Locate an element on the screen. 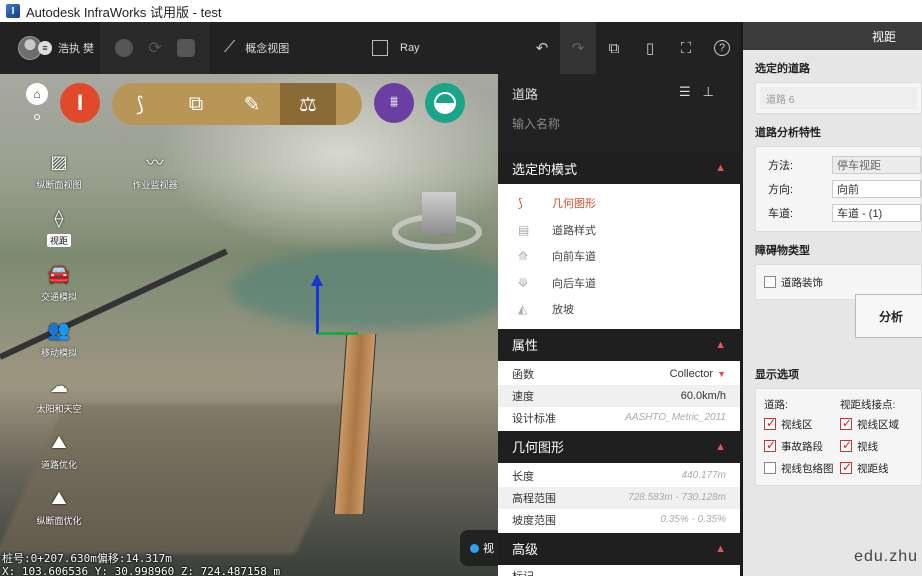  direction-dropdown: 向前 is located at coordinates (876, 189).